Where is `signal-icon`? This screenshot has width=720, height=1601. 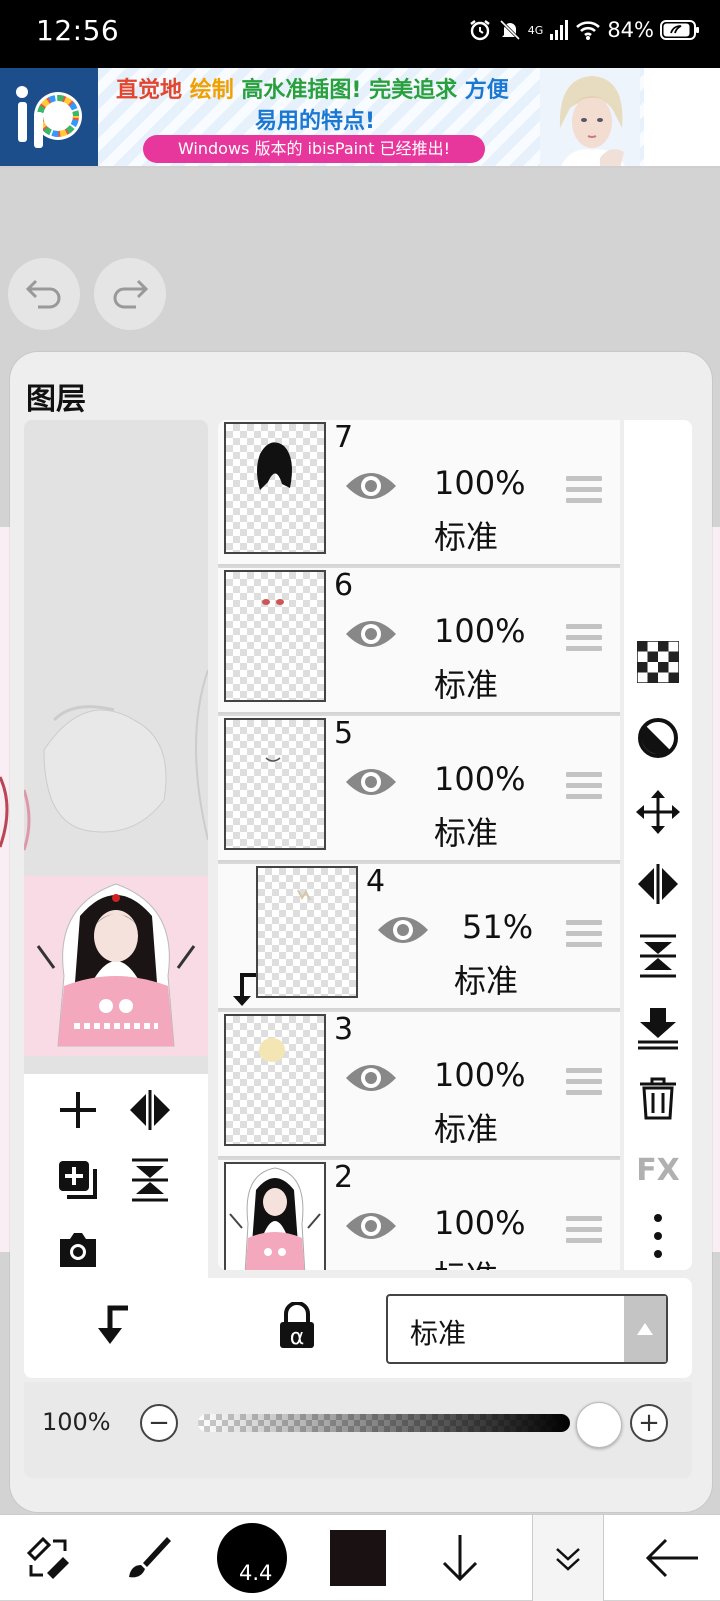 signal-icon is located at coordinates (559, 30).